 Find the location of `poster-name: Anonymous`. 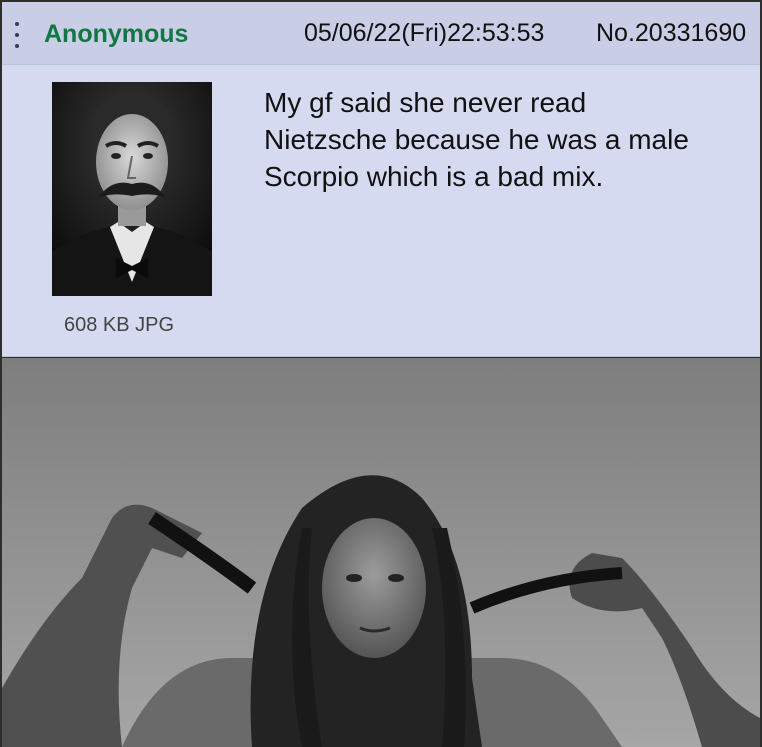

poster-name: Anonymous is located at coordinates (116, 34).